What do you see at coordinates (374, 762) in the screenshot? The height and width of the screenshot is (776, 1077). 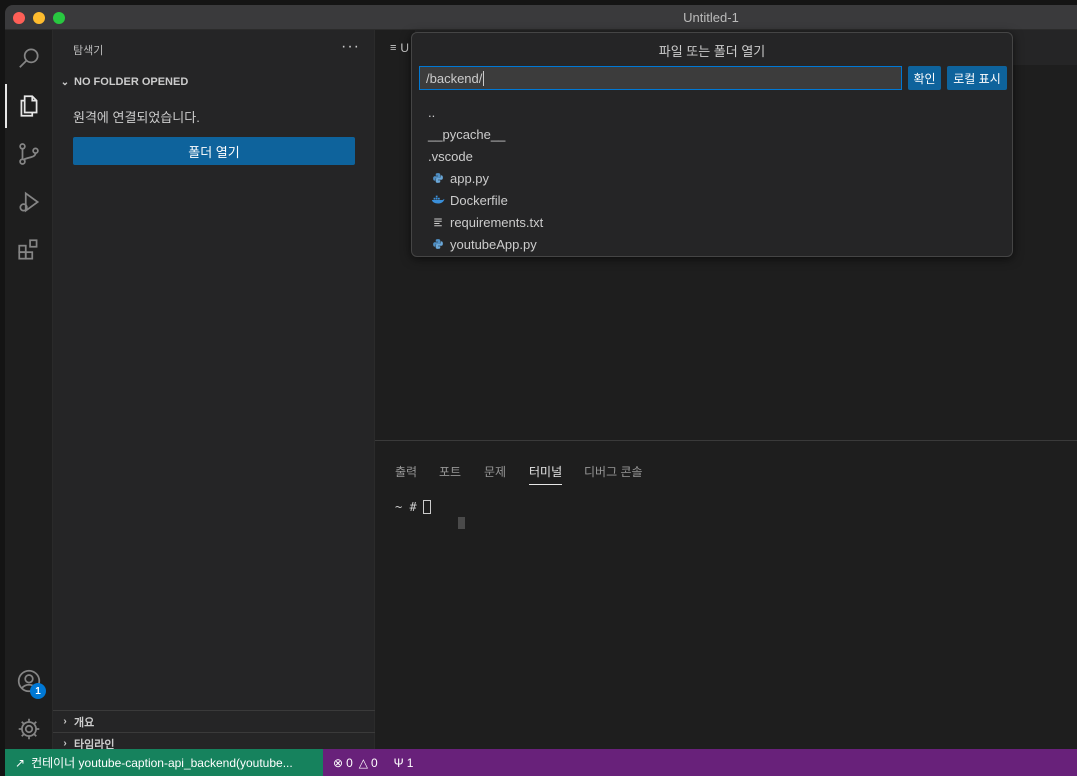 I see `warning-count: 0` at bounding box center [374, 762].